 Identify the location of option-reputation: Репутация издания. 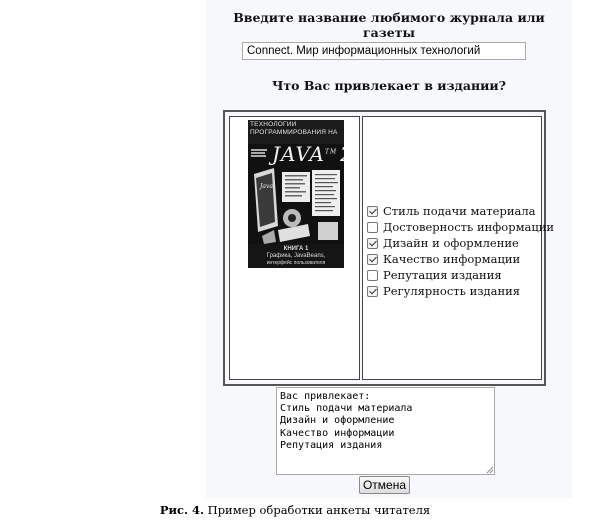
(455, 275).